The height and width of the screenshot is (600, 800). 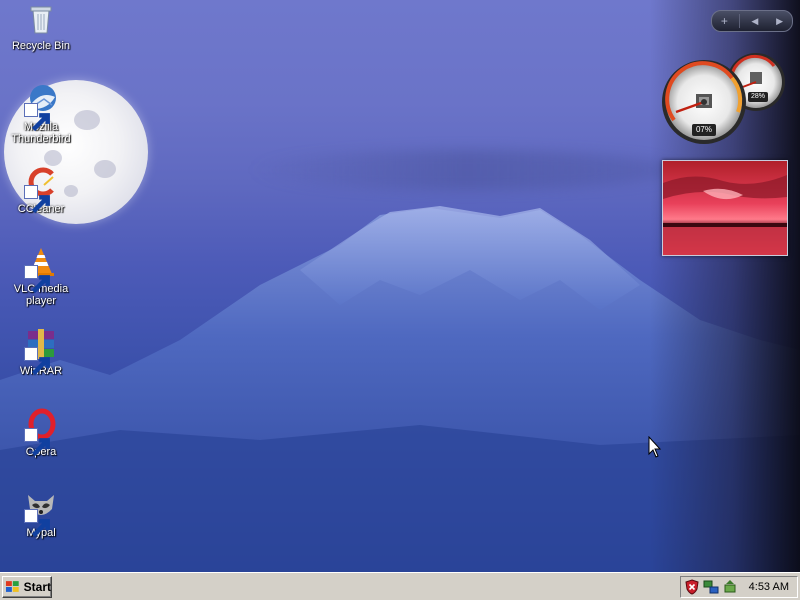 I want to click on gadget-toolbar: + ◀ ▶, so click(x=752, y=21).